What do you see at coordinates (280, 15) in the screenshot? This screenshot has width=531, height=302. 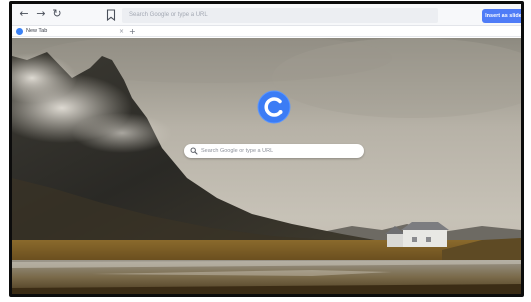 I see `address-bar: Search Google or type a URL` at bounding box center [280, 15].